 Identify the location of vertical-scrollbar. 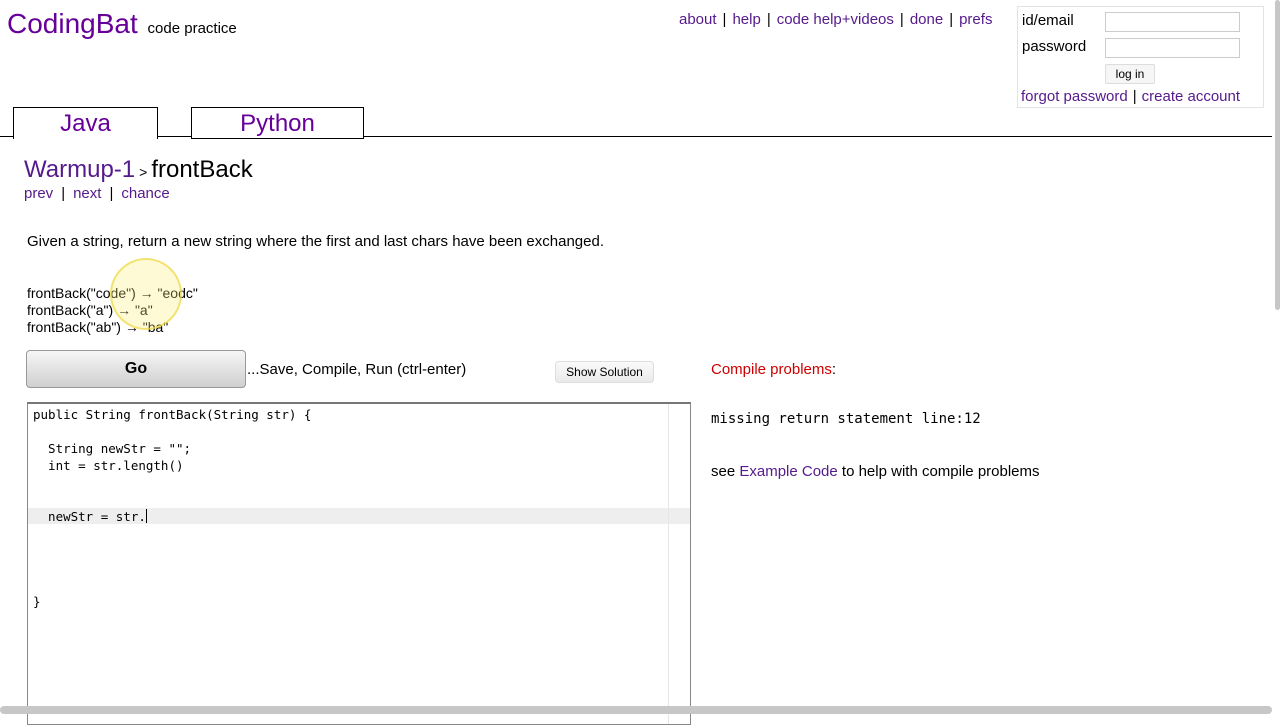
(1277, 155).